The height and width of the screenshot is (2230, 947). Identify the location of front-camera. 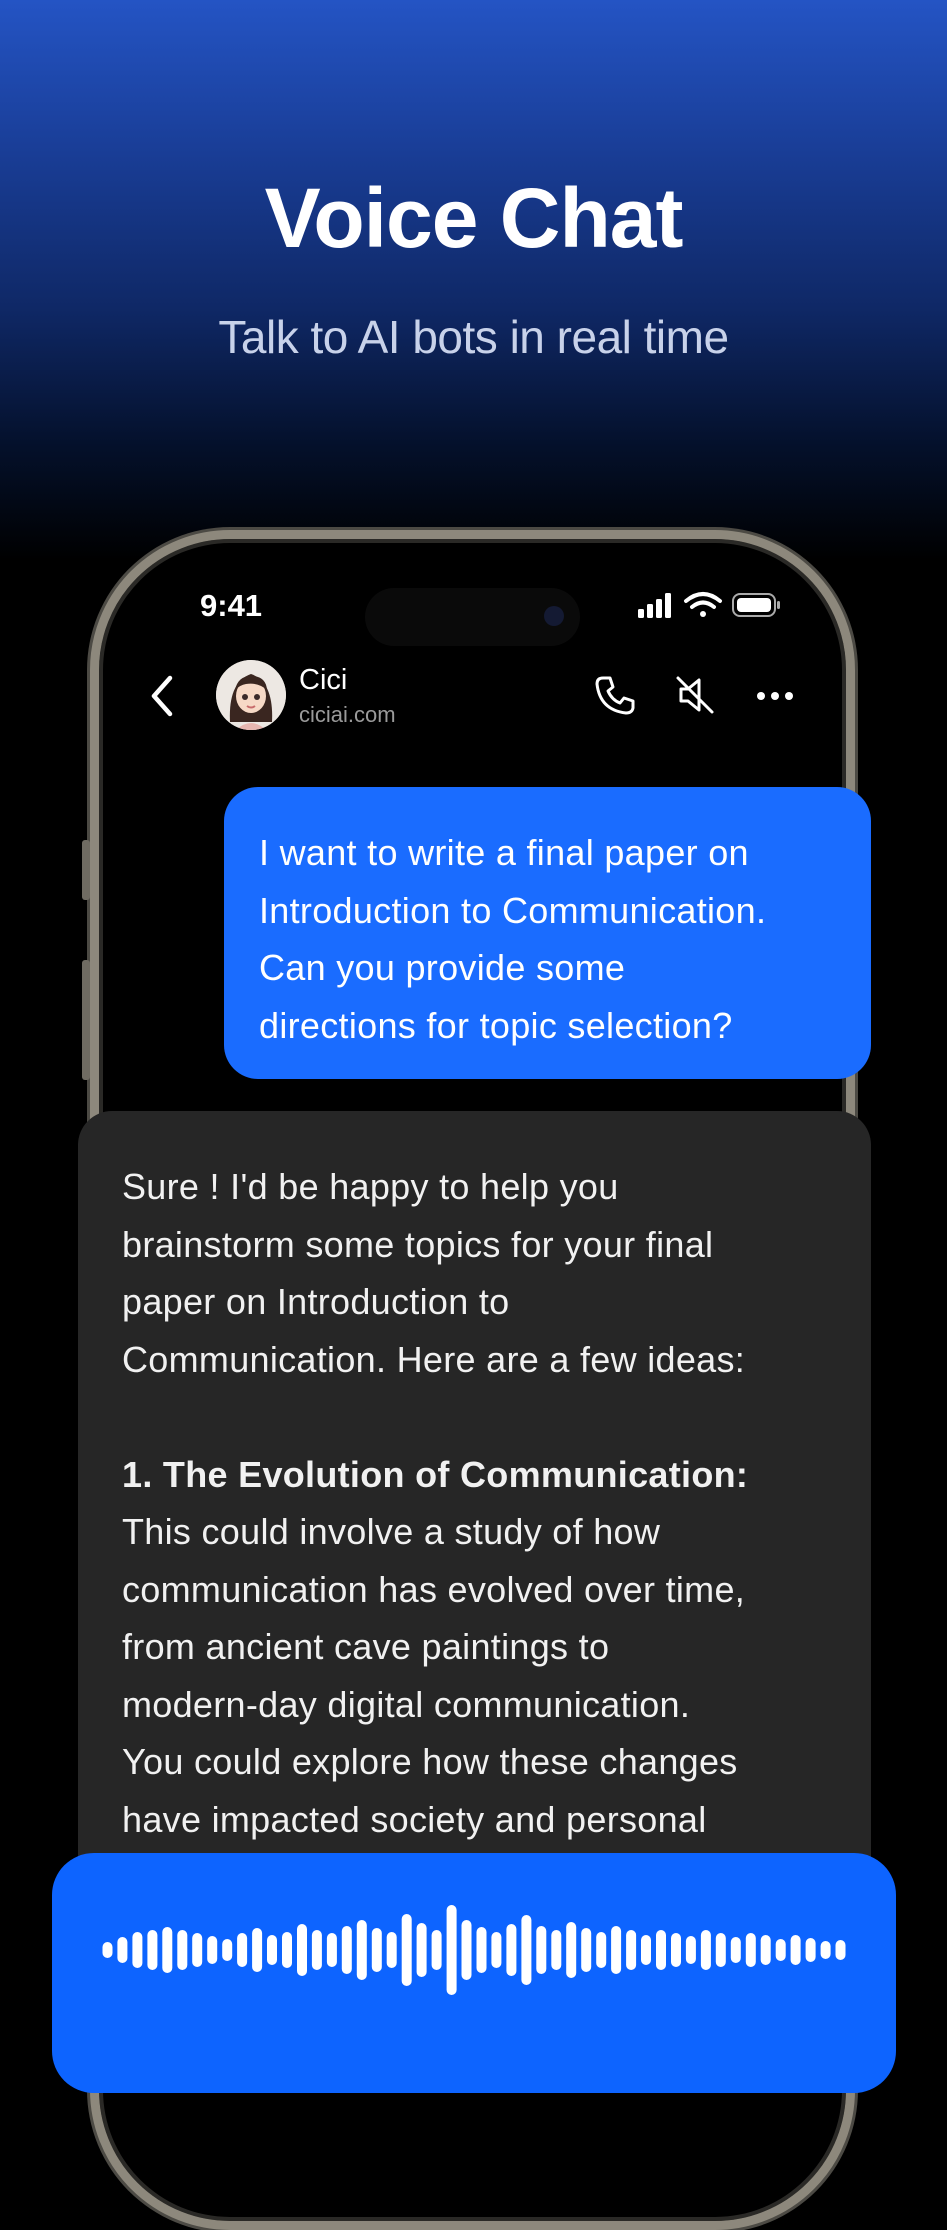
(554, 616).